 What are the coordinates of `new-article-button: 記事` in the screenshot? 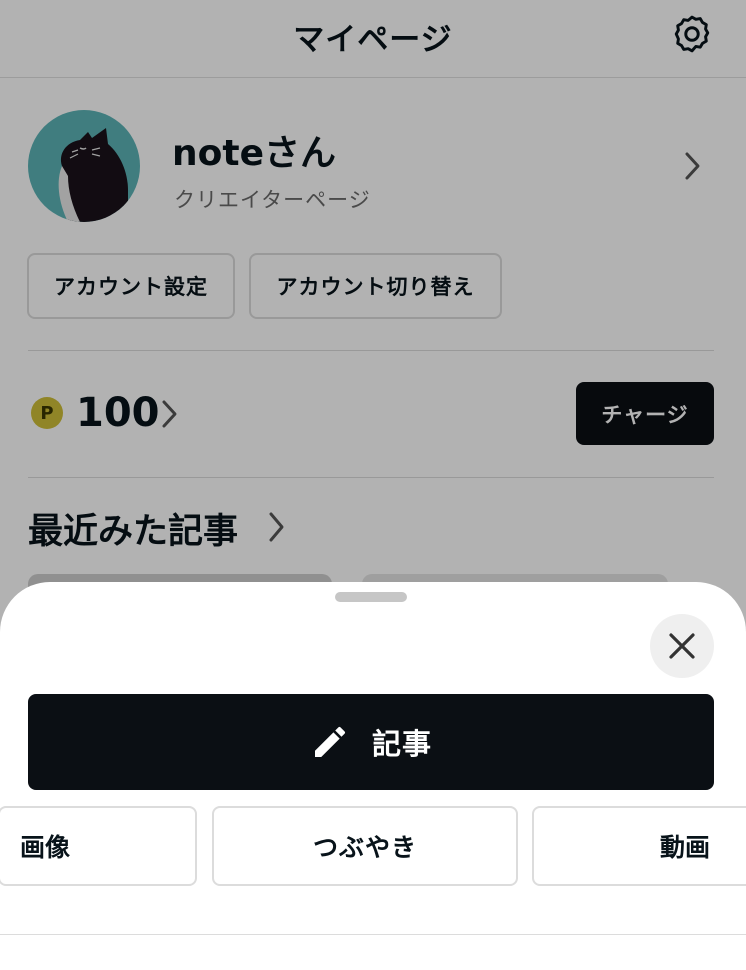 It's located at (371, 742).